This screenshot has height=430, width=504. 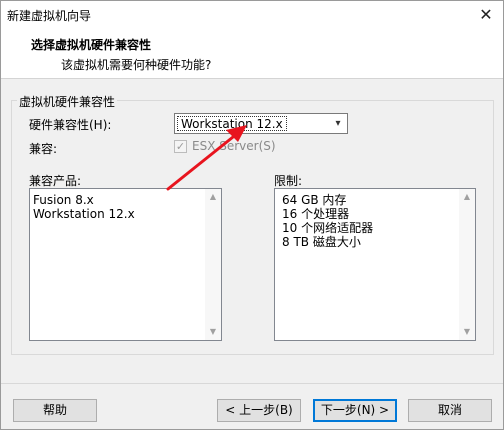 What do you see at coordinates (43, 149) in the screenshot?
I see `compat-label: 兼容:` at bounding box center [43, 149].